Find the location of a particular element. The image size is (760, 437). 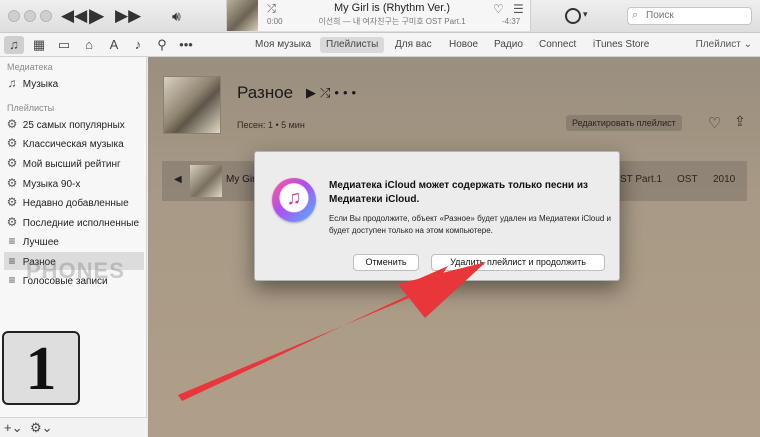

sidebar-item-top-rated: ⚙ Мой высший рейтинг is located at coordinates (74, 163).